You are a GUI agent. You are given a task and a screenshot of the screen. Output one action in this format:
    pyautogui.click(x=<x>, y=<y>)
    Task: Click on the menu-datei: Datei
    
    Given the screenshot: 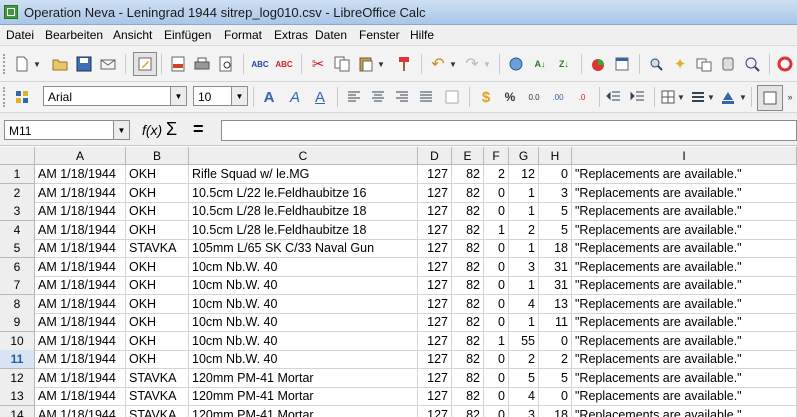 What is the action you would take?
    pyautogui.click(x=20, y=35)
    